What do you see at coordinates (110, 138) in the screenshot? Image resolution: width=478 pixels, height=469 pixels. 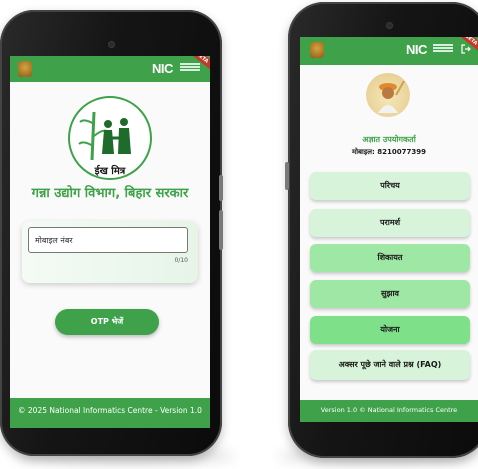 I see `eekh-mitra-logo: ईख मित्र` at bounding box center [110, 138].